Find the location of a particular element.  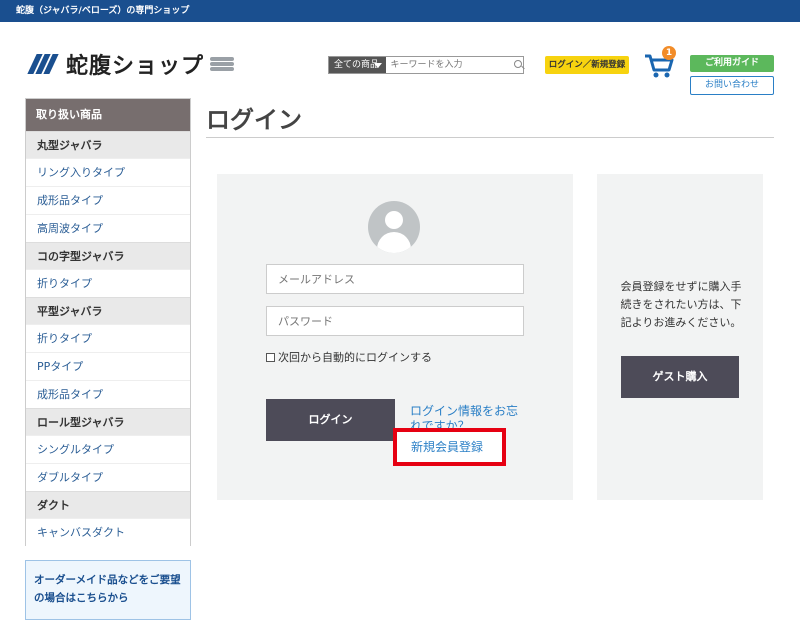

custom-order-banner: オーダーメイド品などをご要望の場合はこちらから is located at coordinates (108, 590).